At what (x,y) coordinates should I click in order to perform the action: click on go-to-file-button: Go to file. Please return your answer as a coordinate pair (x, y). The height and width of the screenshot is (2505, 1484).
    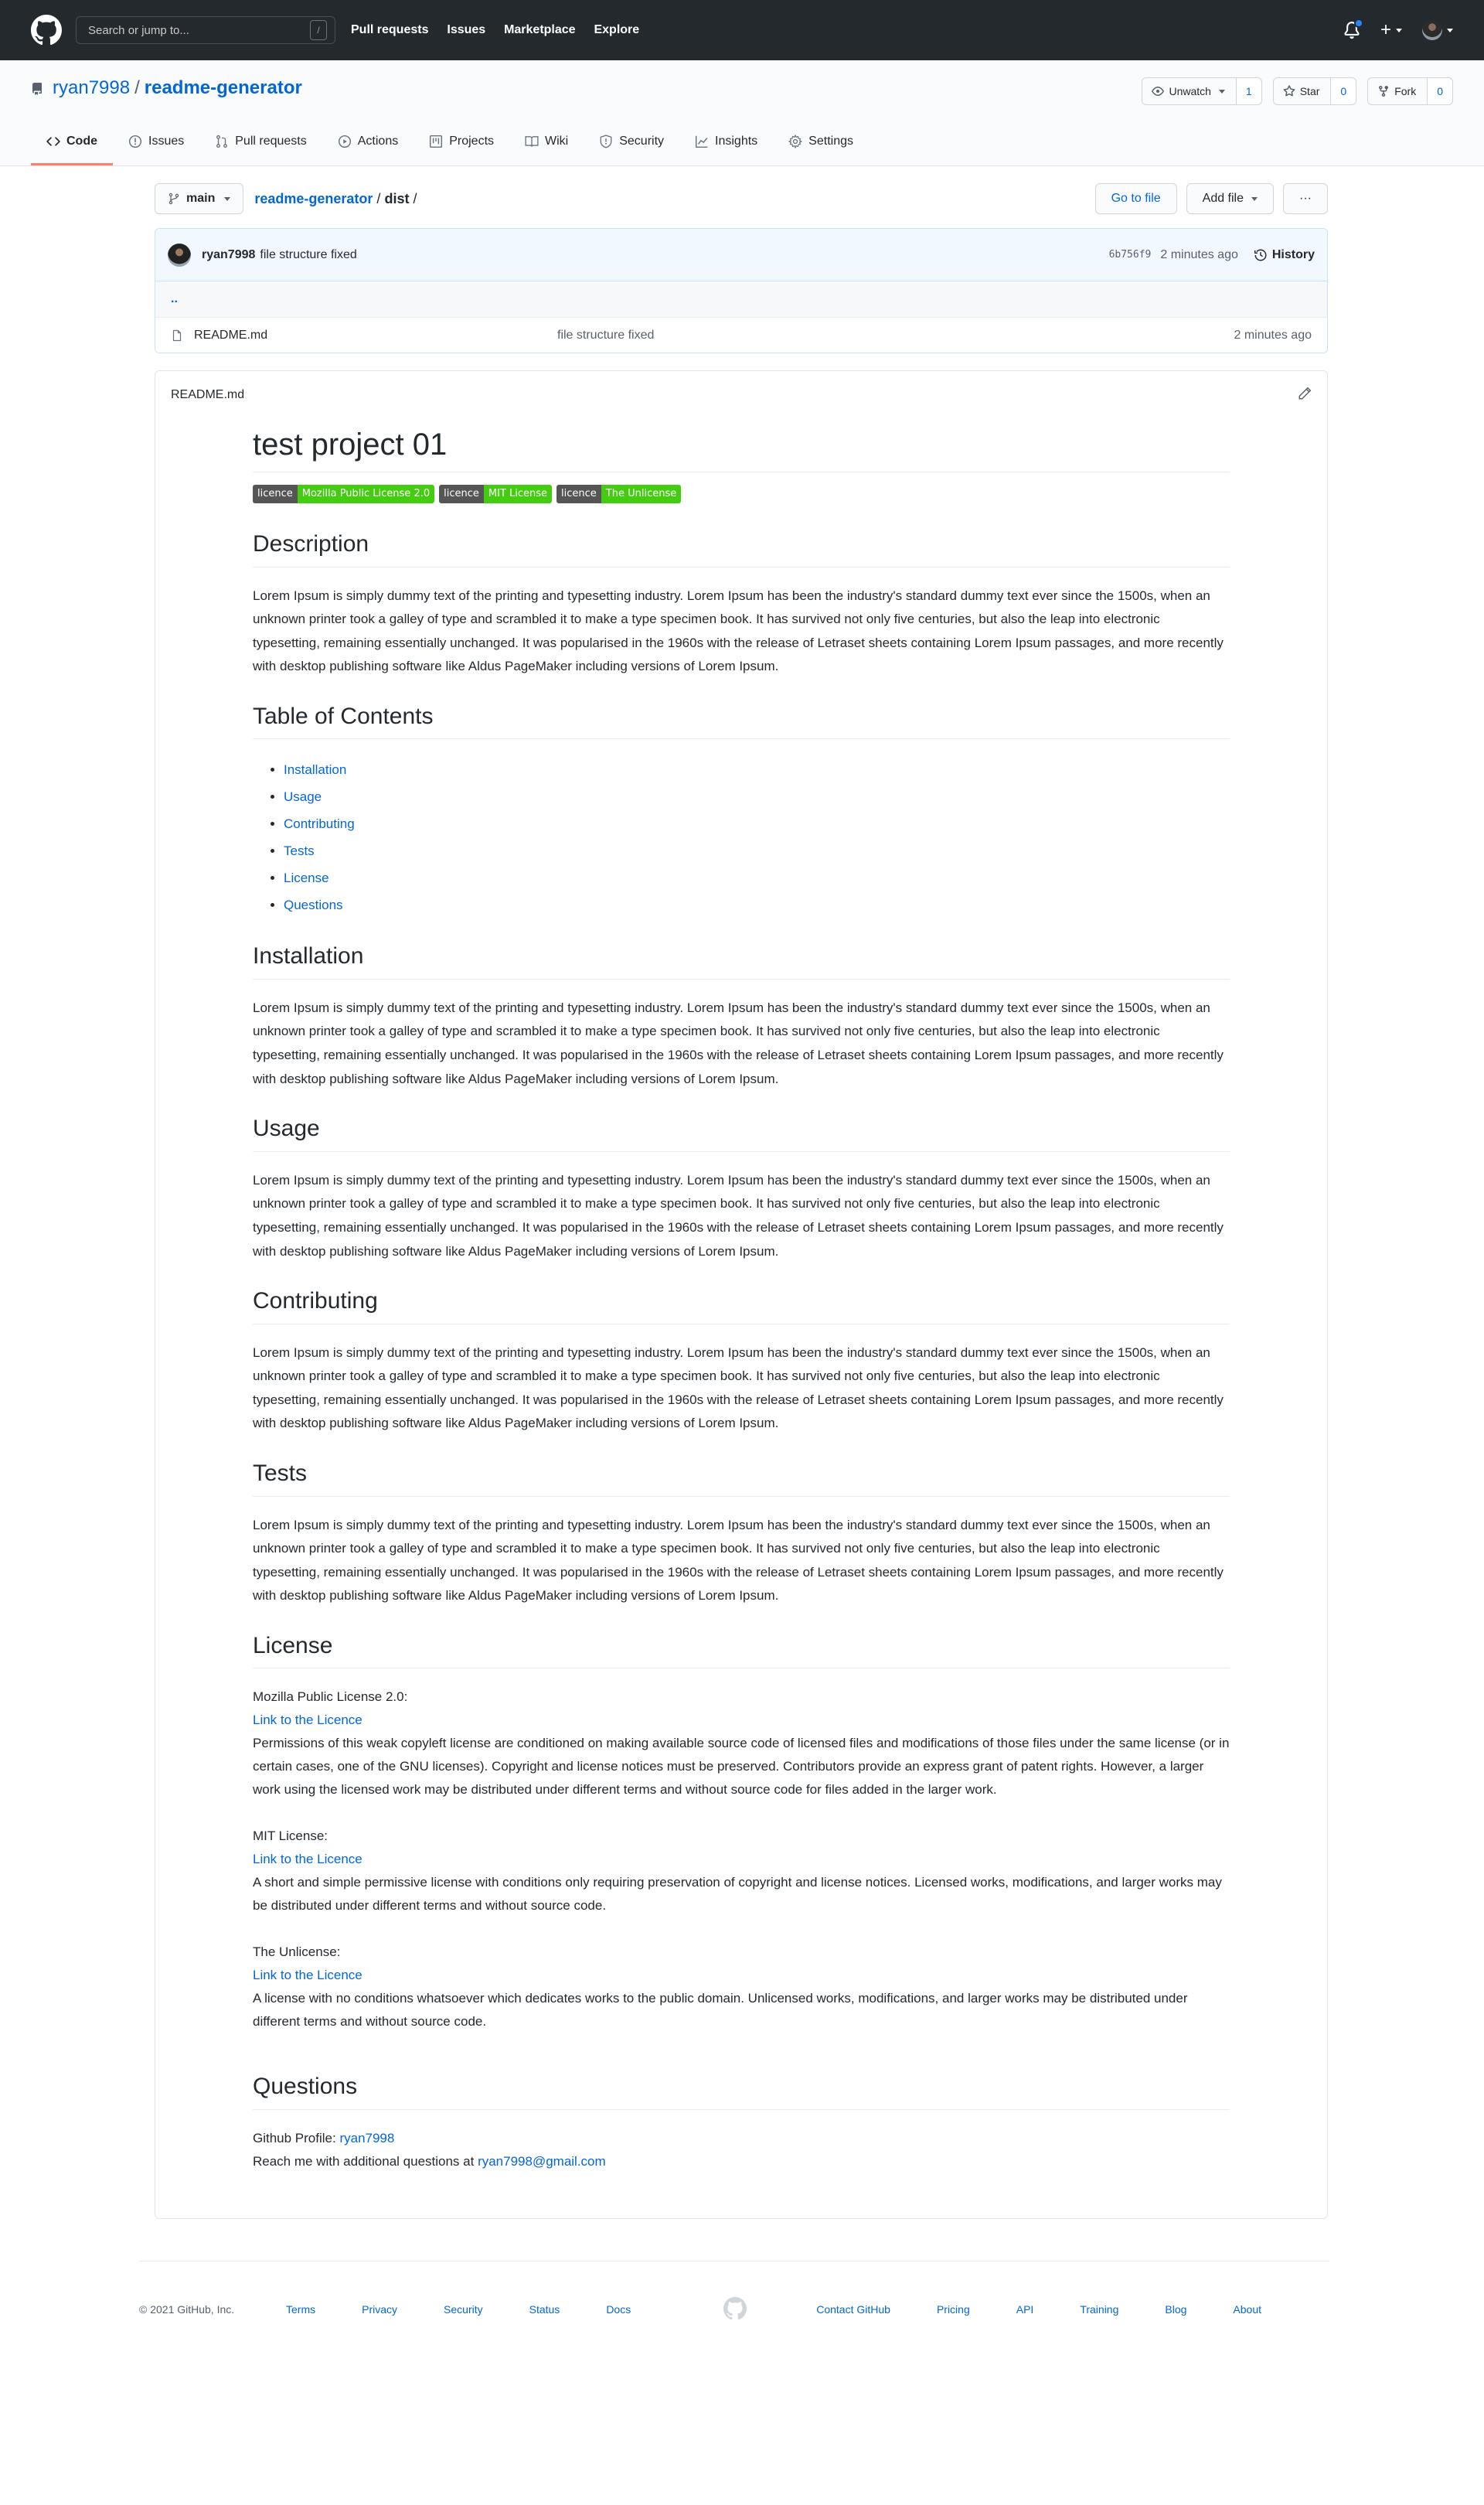
    Looking at the image, I should click on (1135, 198).